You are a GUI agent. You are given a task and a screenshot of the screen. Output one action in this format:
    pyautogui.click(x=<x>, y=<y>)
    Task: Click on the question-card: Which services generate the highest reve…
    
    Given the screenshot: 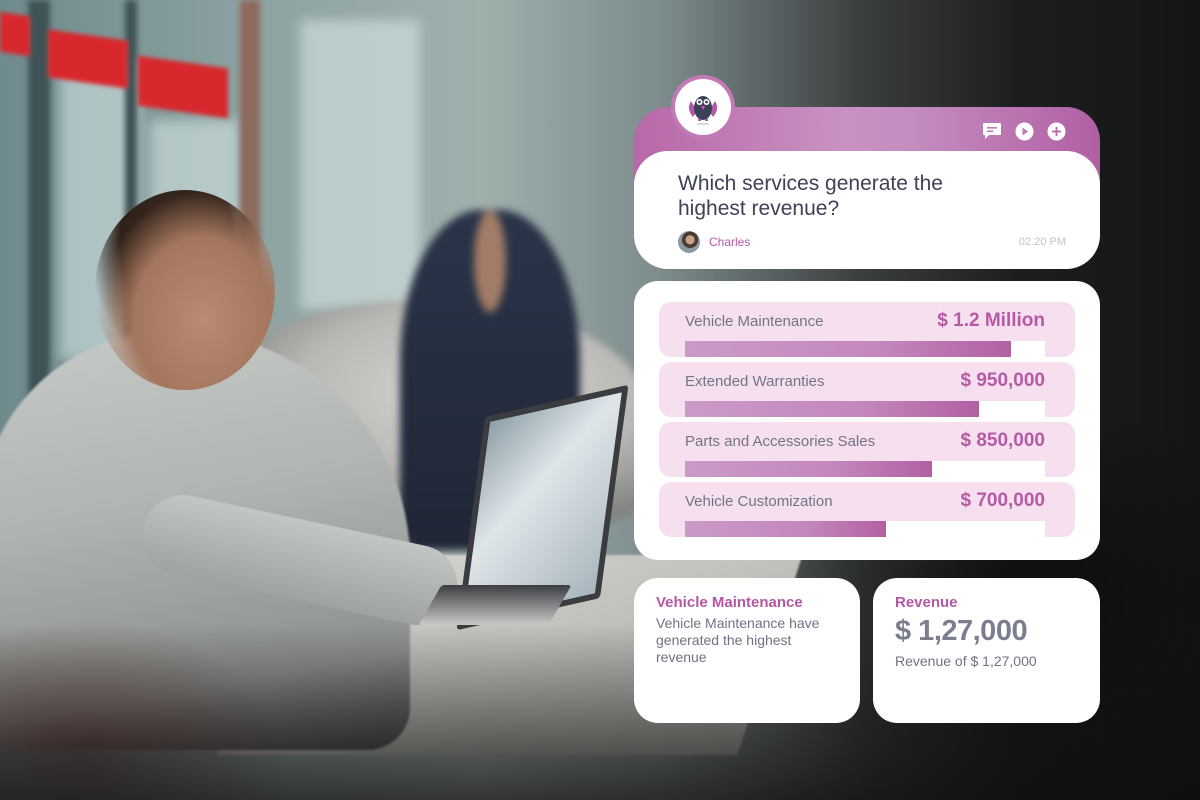 What is the action you would take?
    pyautogui.click(x=867, y=172)
    